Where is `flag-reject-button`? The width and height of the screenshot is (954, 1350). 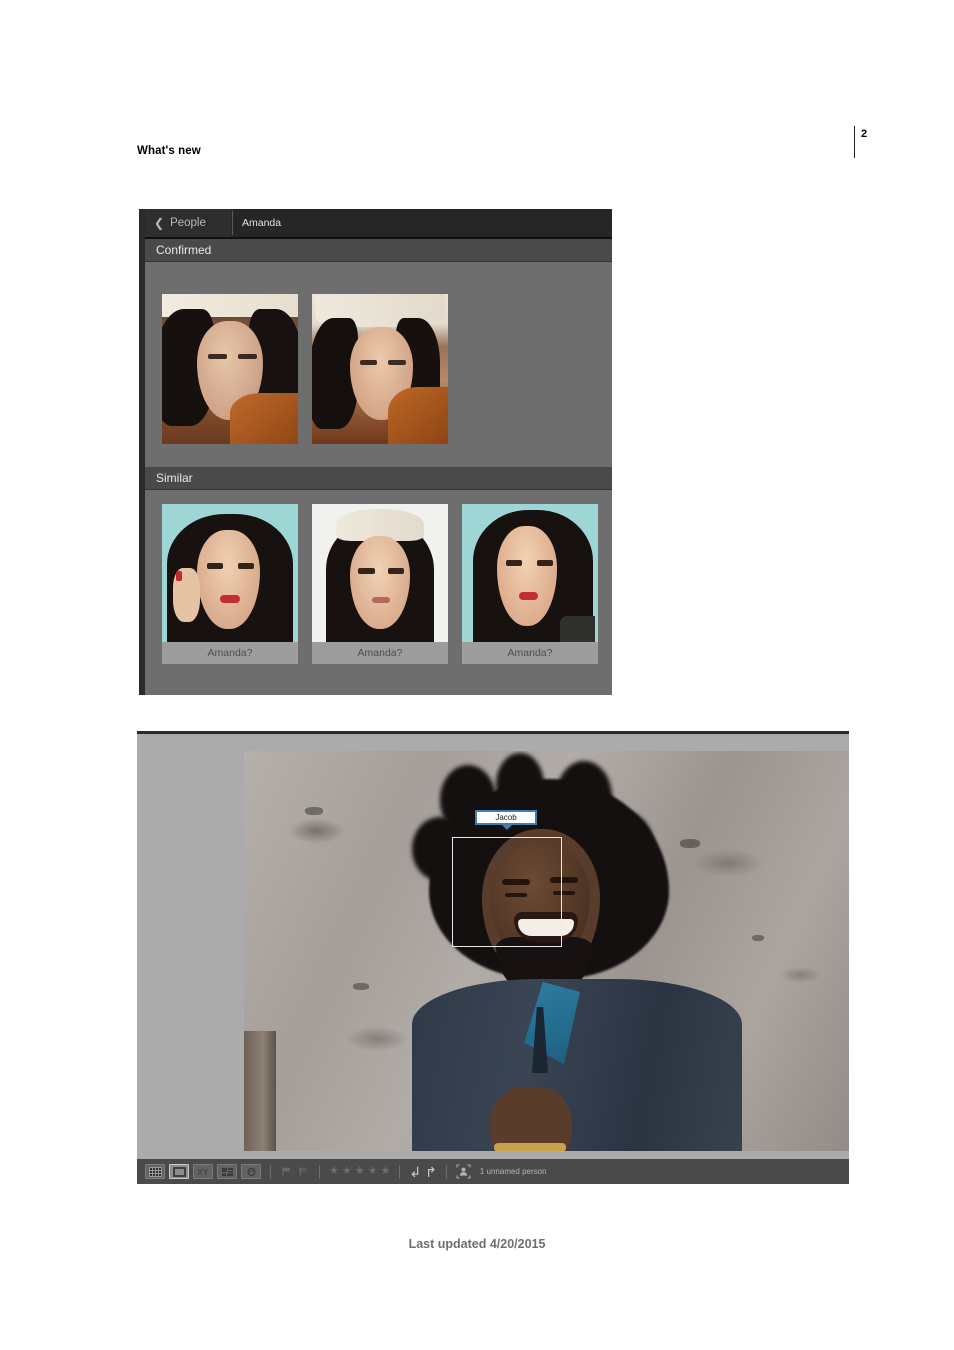 flag-reject-button is located at coordinates (303, 1171).